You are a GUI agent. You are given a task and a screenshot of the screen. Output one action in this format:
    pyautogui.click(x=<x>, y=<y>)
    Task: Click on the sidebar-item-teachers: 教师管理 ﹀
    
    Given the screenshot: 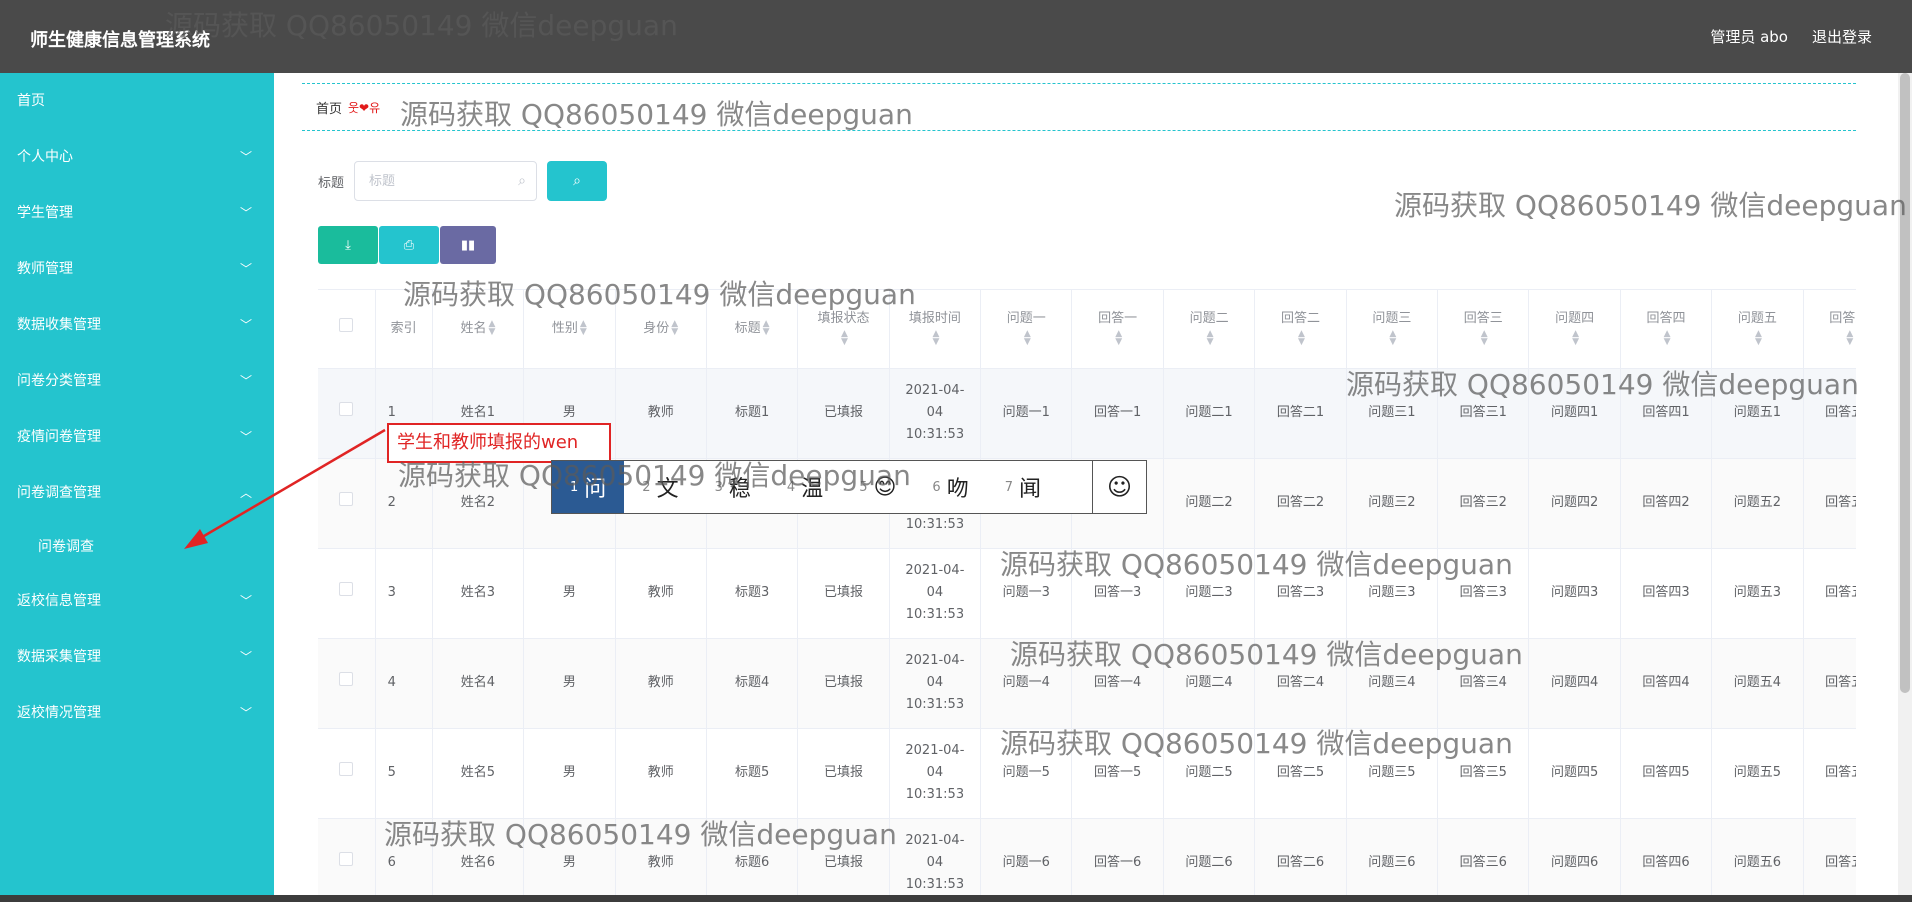 What is the action you would take?
    pyautogui.click(x=137, y=269)
    